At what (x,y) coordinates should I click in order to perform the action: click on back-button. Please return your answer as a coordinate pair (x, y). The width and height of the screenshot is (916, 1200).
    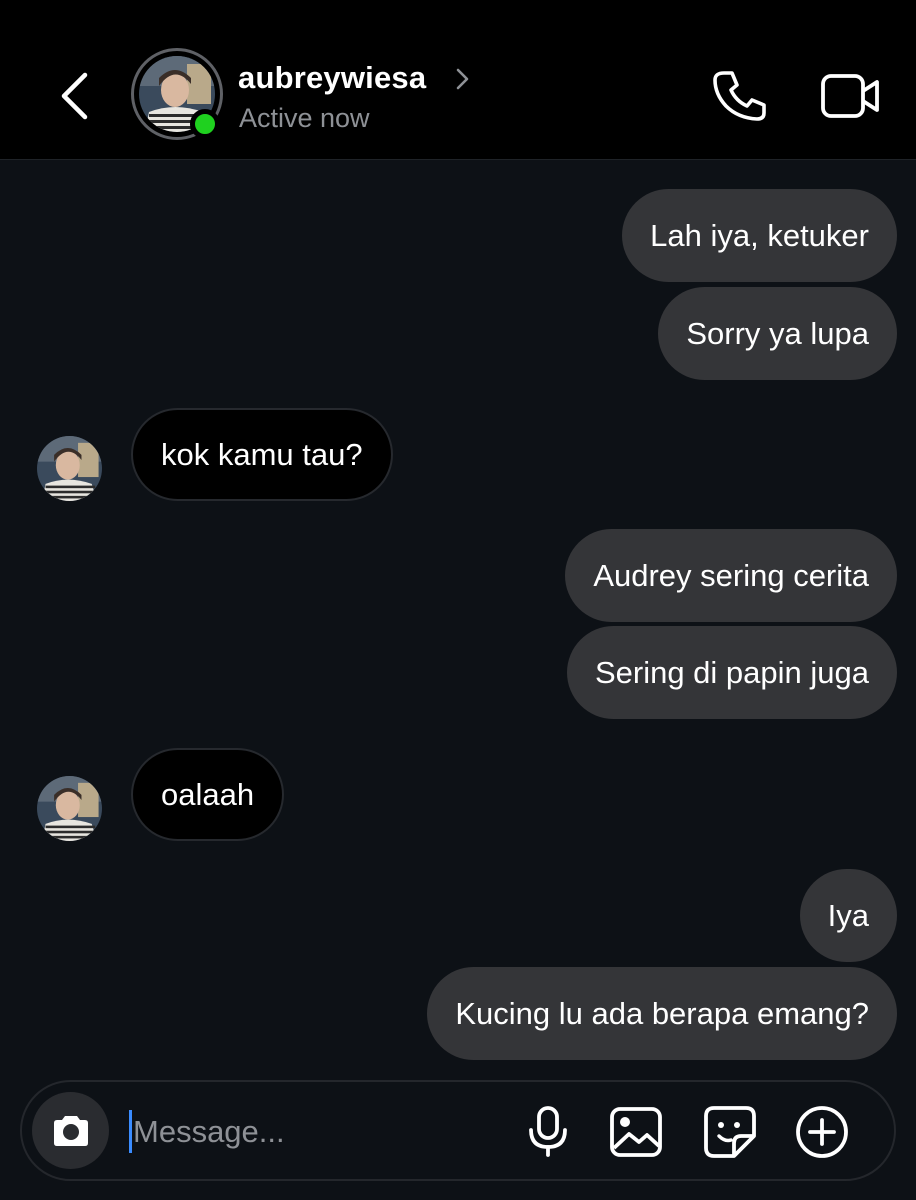
    Looking at the image, I should click on (74, 96).